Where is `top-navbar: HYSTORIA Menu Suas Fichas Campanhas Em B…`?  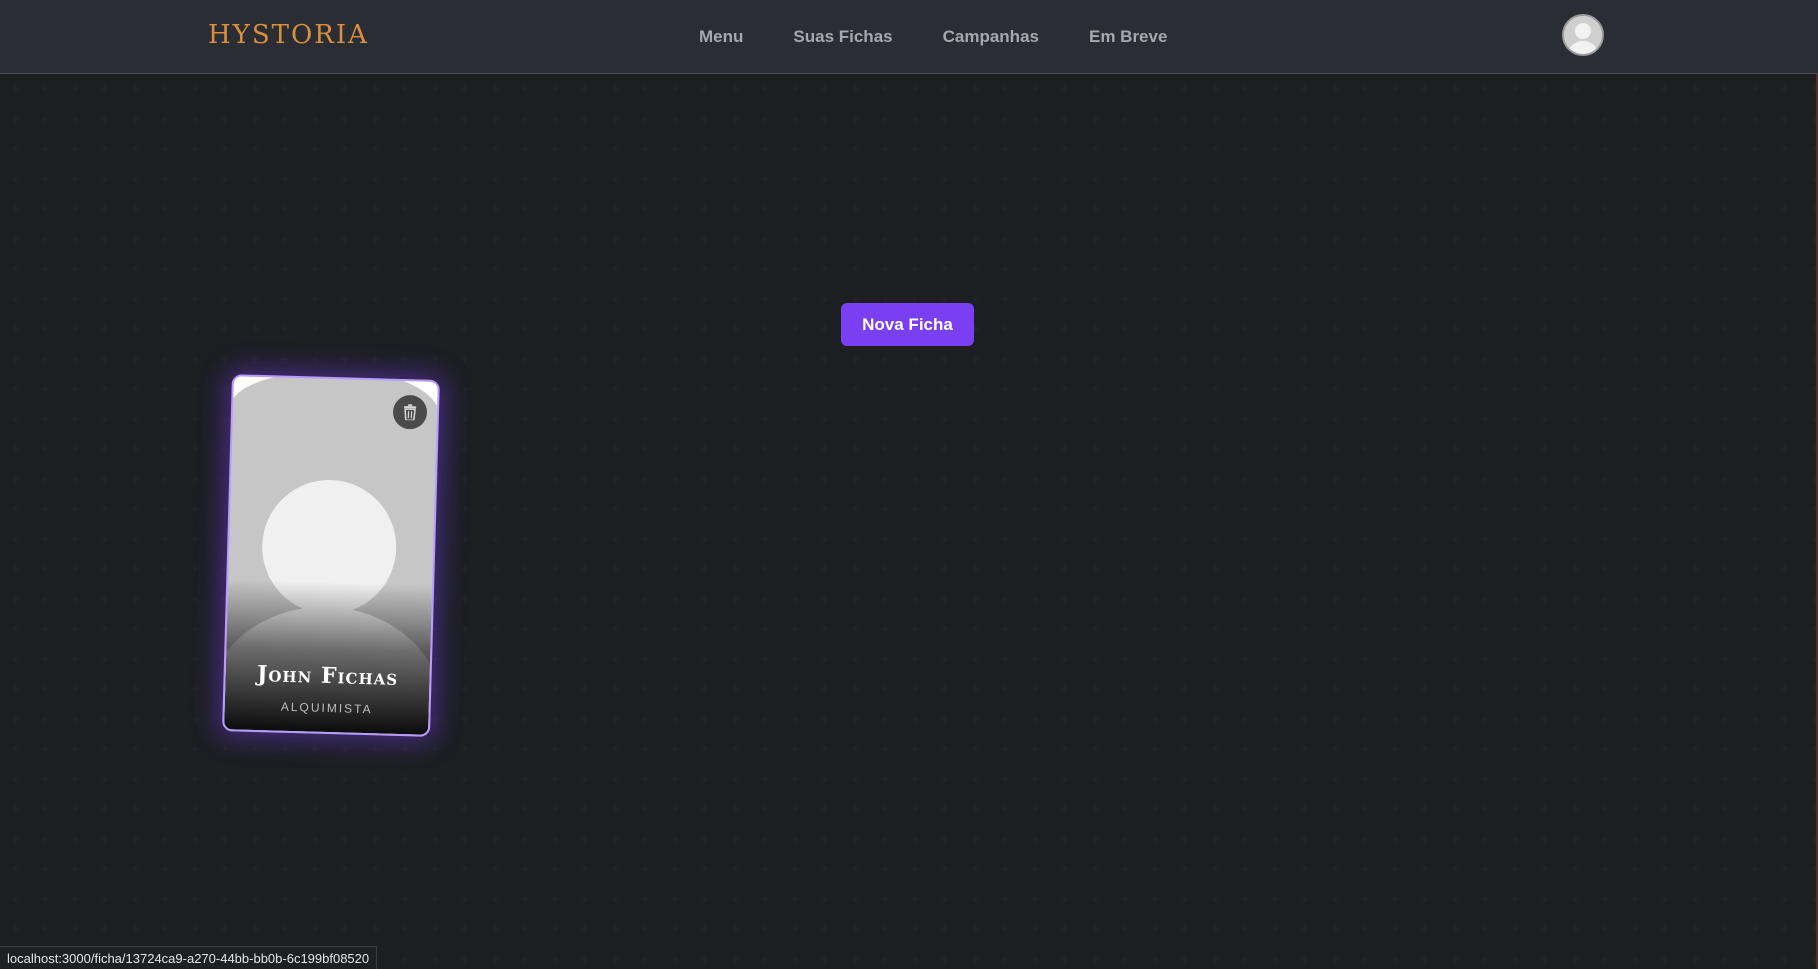
top-navbar: HYSTORIA Menu Suas Fichas Campanhas Em B… is located at coordinates (909, 37).